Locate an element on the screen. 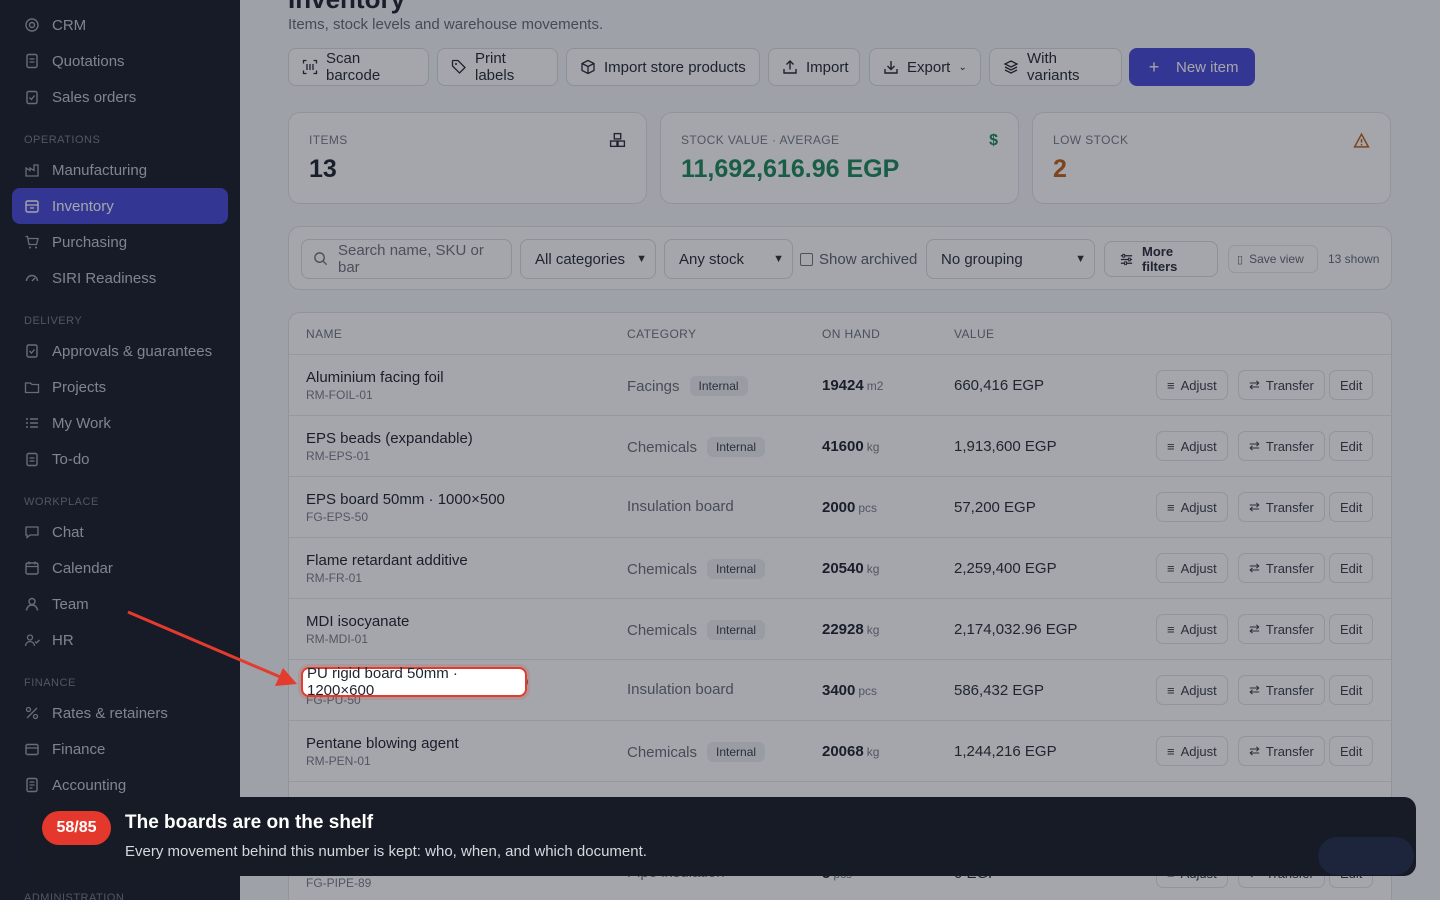  chat-fab is located at coordinates (1366, 856).